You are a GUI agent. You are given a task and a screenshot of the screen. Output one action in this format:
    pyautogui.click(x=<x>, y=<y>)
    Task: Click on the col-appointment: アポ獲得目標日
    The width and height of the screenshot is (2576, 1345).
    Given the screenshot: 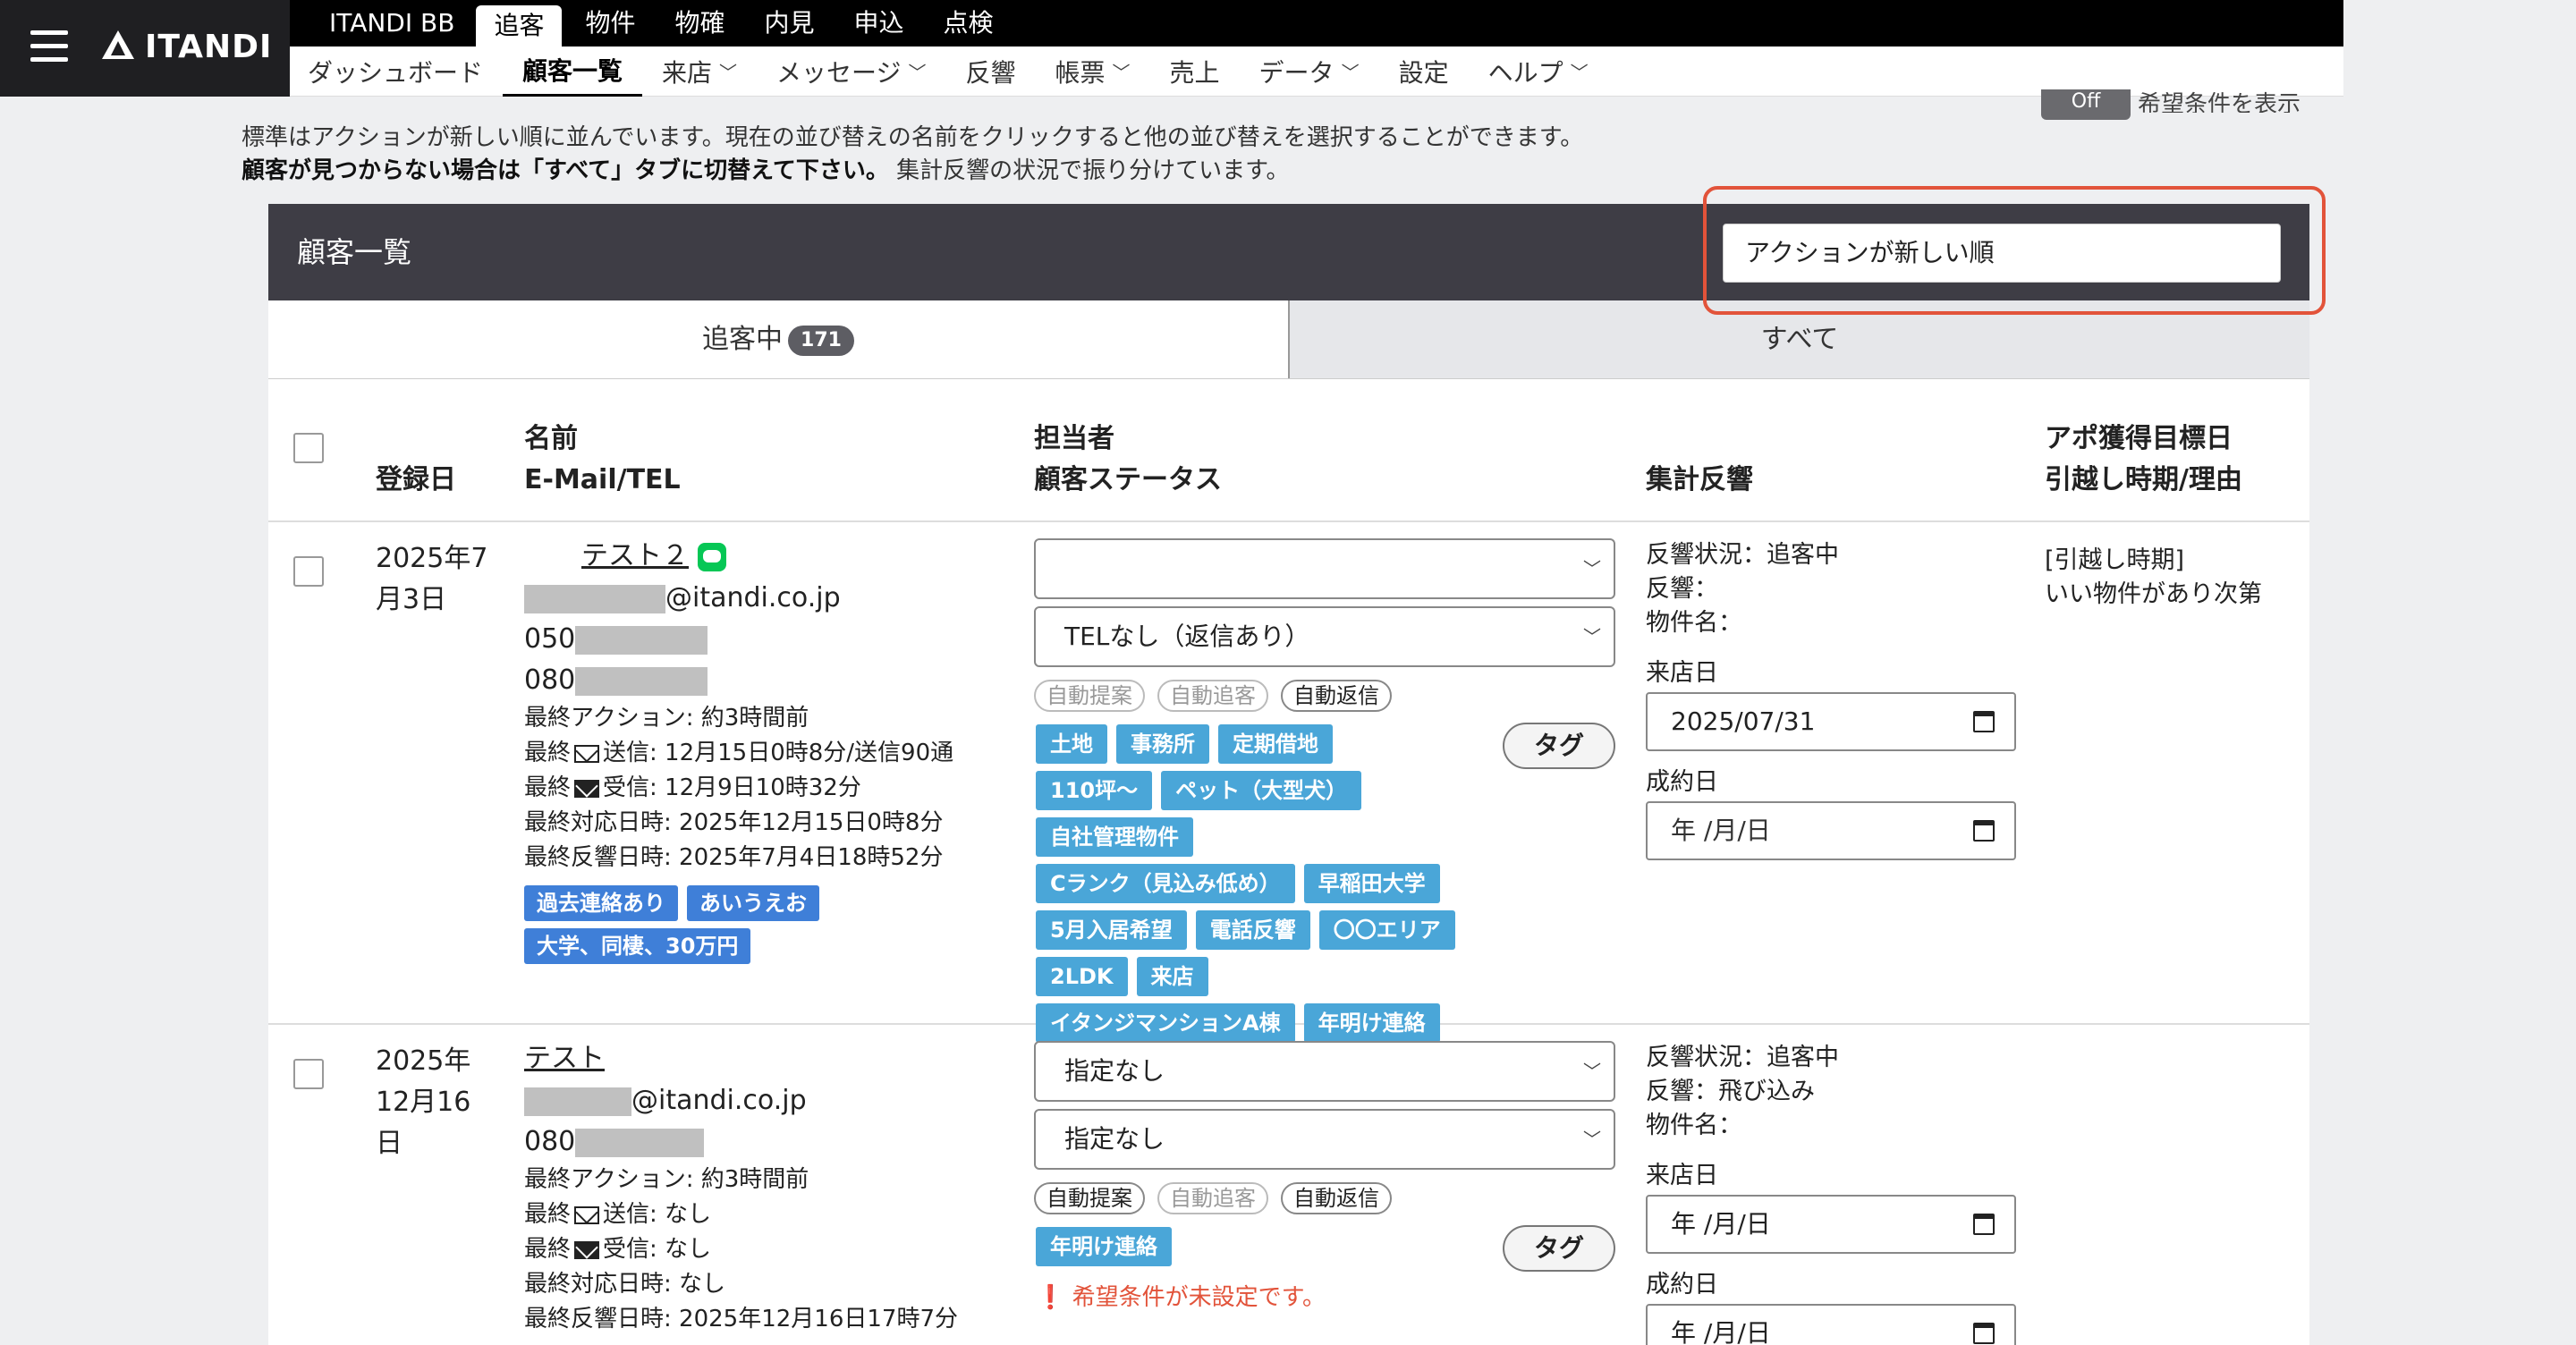 What is the action you would take?
    pyautogui.click(x=2139, y=439)
    